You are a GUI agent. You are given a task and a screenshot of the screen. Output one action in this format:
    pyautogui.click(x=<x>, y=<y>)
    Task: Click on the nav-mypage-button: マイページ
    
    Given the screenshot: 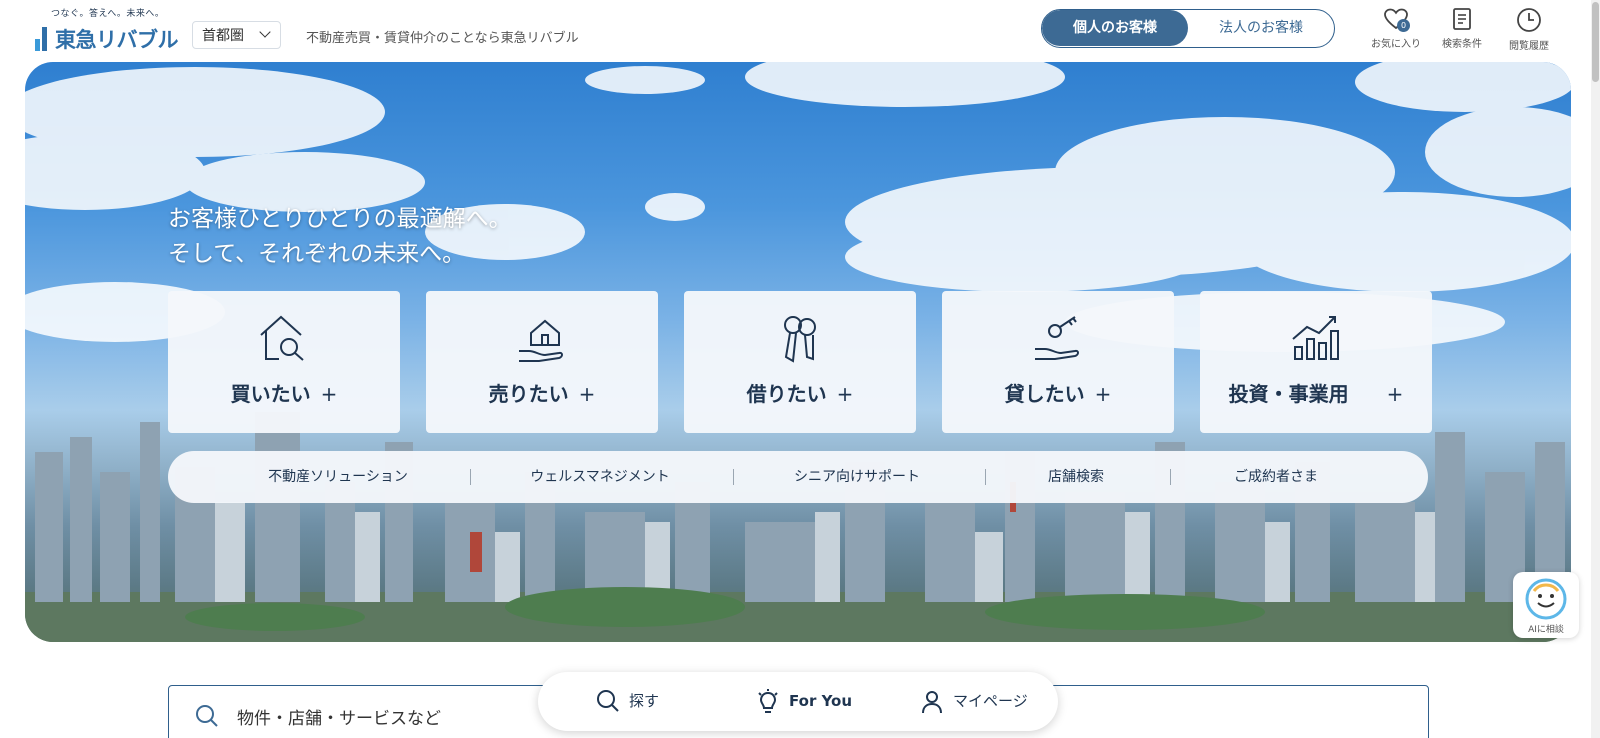 What is the action you would take?
    pyautogui.click(x=974, y=701)
    